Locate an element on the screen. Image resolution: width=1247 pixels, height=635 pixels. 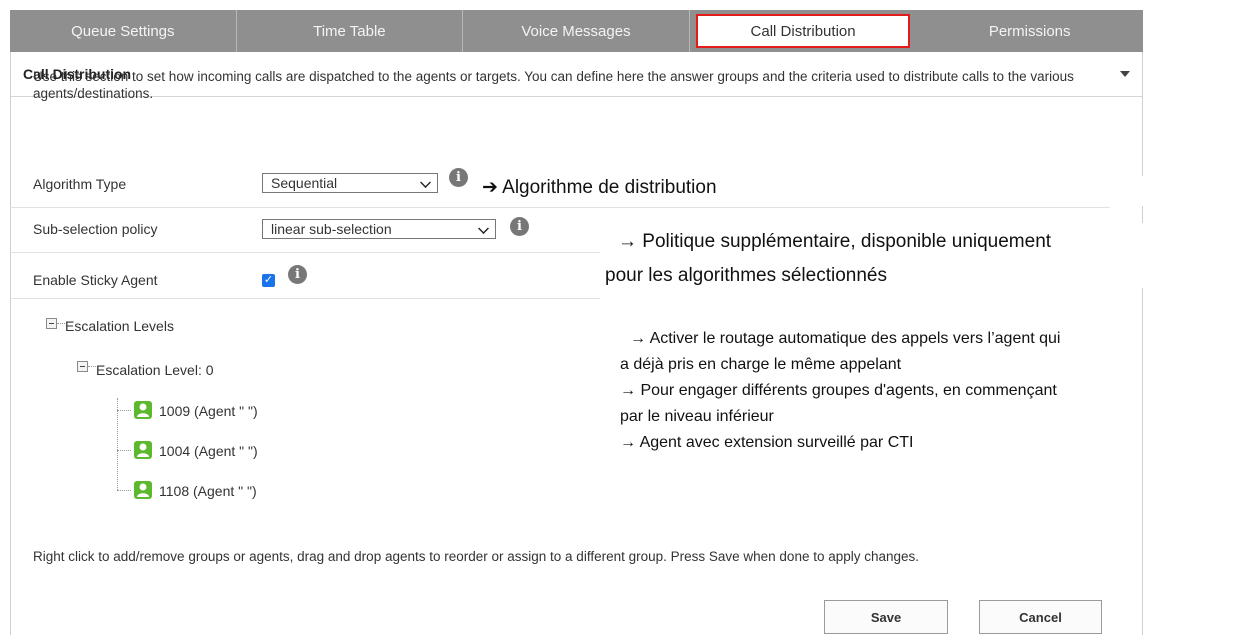
subselection-policy-select: linear sub-selection is located at coordinates (379, 229).